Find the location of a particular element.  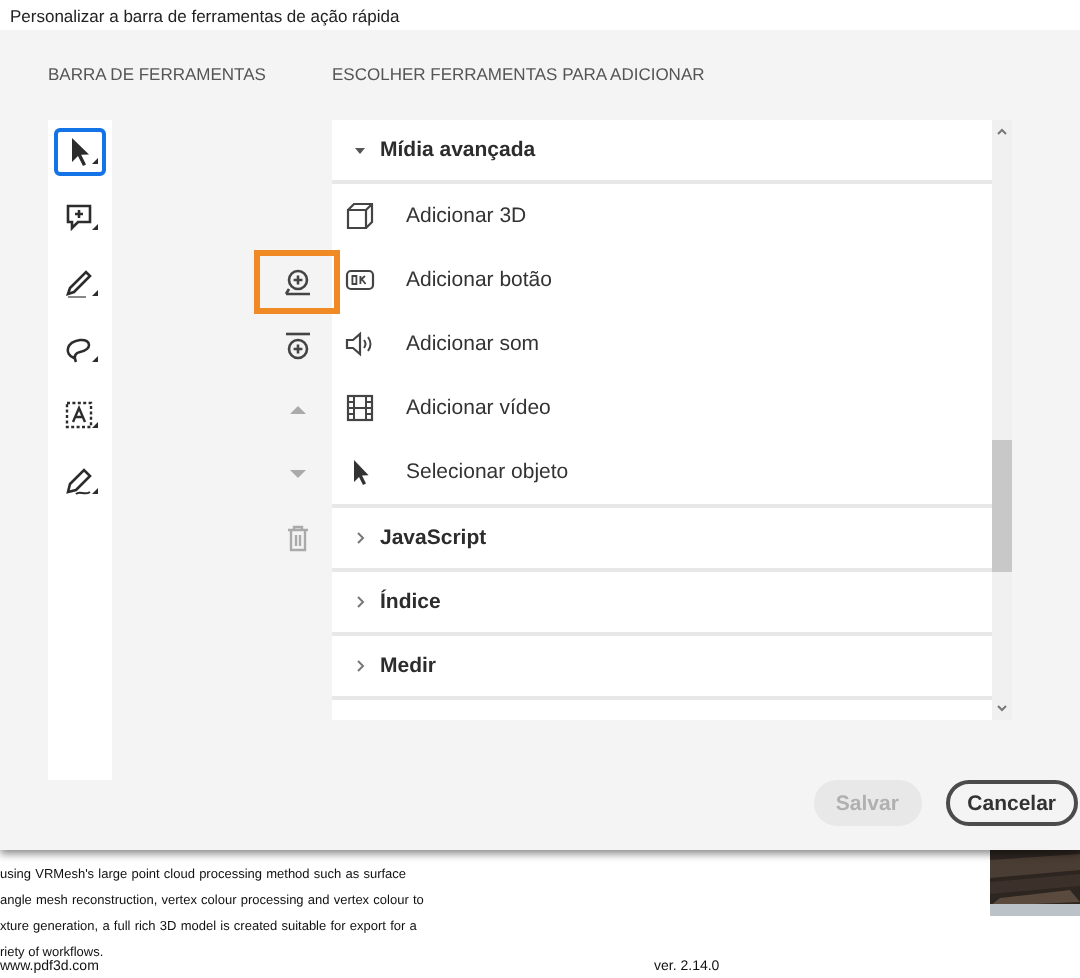

scroll-down-icon is located at coordinates (1002, 708).